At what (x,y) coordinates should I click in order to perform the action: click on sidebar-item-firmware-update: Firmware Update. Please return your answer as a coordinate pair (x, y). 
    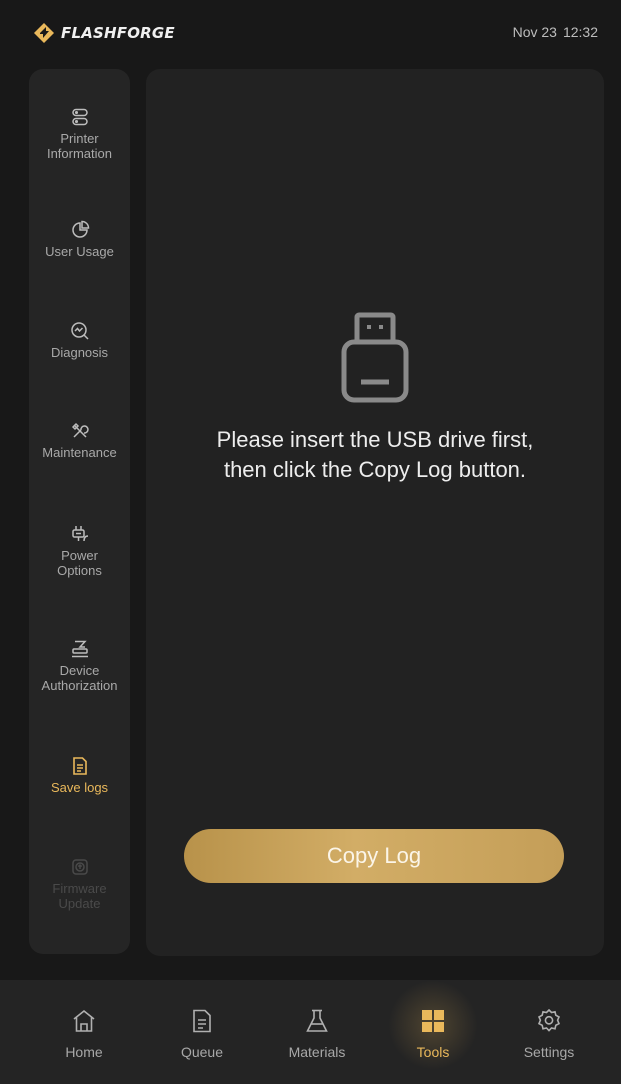
    Looking at the image, I should click on (79, 884).